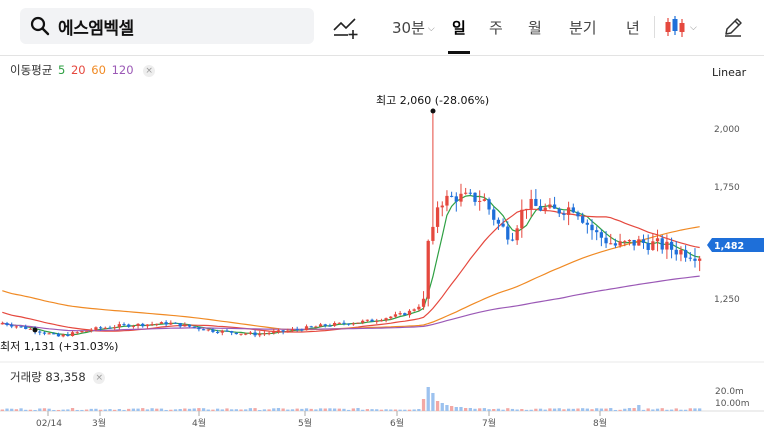  What do you see at coordinates (122, 70) in the screenshot?
I see `ma-120-label: 120` at bounding box center [122, 70].